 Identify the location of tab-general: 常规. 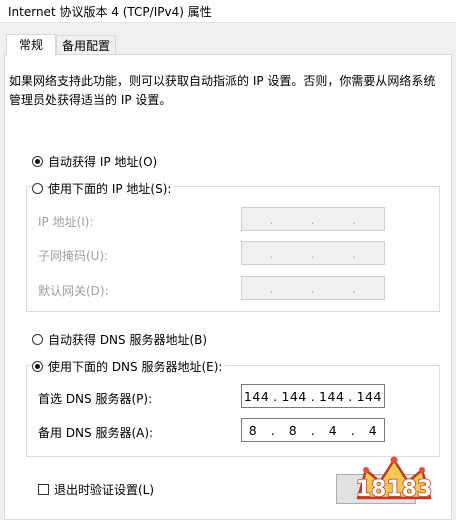
(31, 45).